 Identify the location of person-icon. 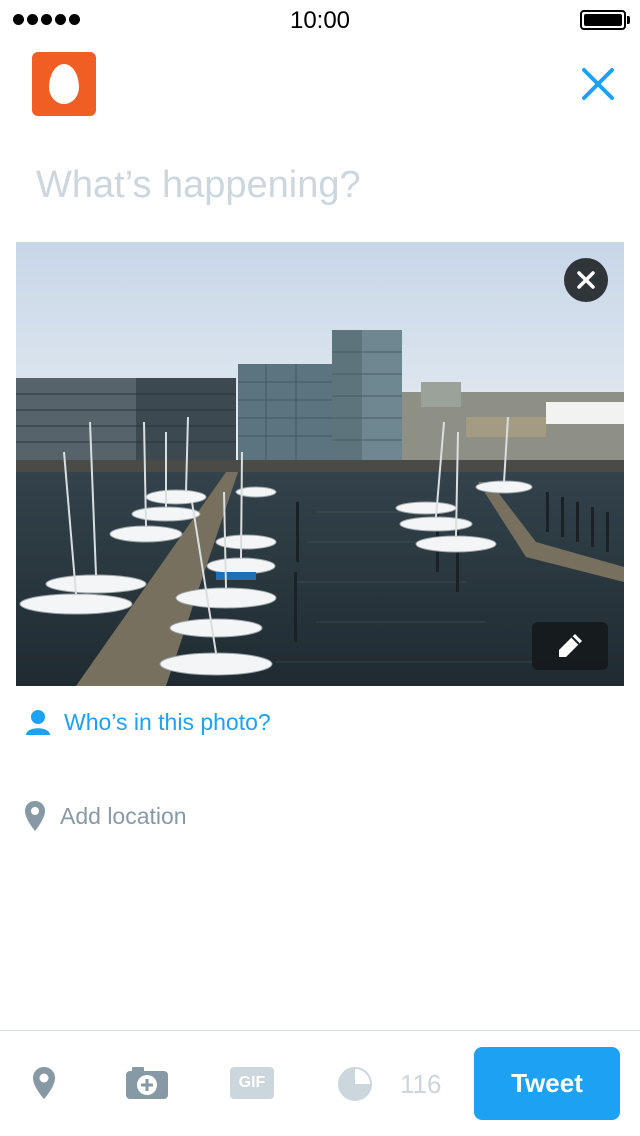
(38, 722).